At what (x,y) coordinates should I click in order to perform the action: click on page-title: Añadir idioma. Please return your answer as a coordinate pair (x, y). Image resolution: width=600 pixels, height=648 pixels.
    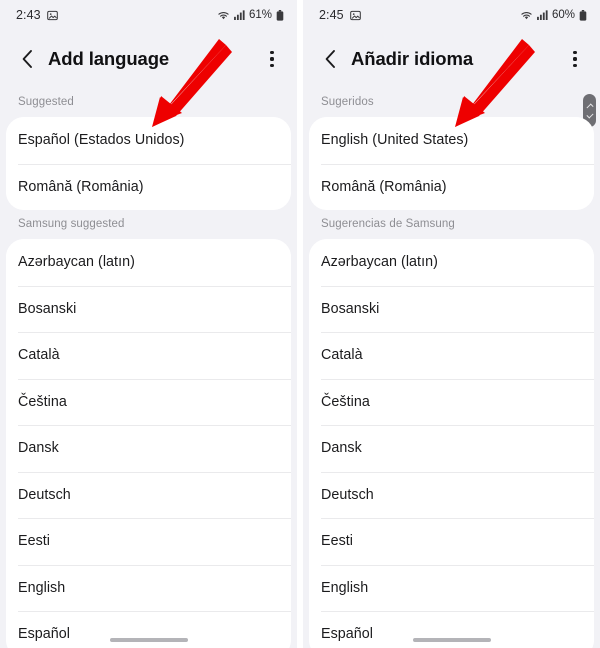
    Looking at the image, I should click on (412, 58).